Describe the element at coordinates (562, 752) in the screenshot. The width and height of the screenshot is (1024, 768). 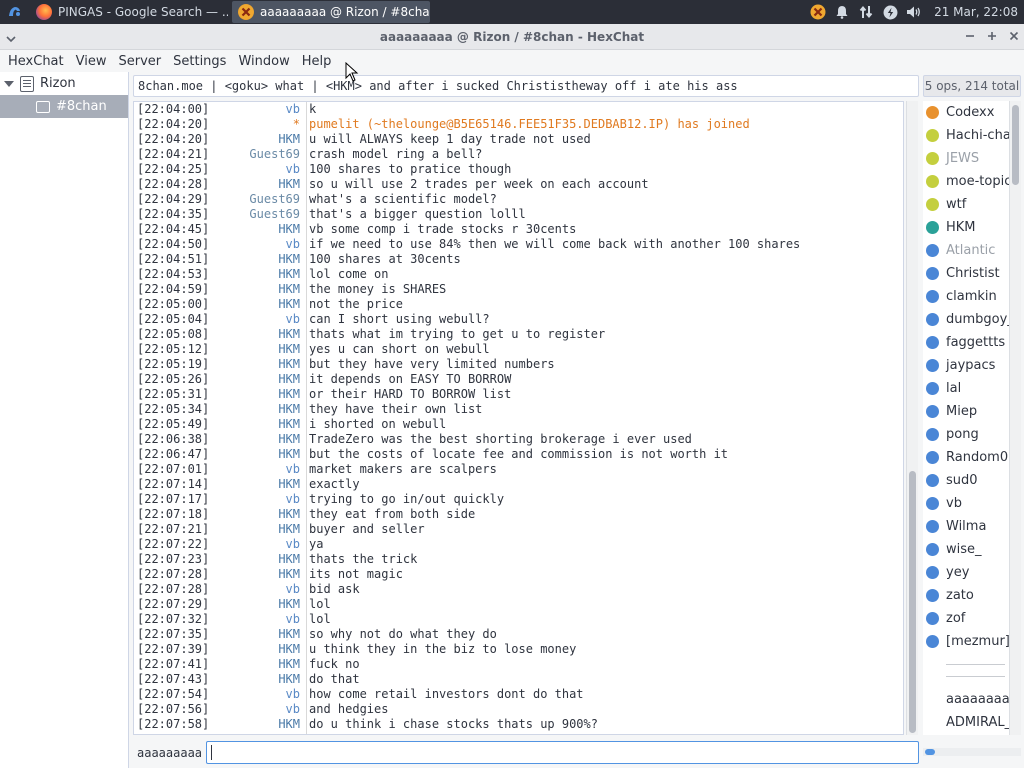
I see `message-input` at that location.